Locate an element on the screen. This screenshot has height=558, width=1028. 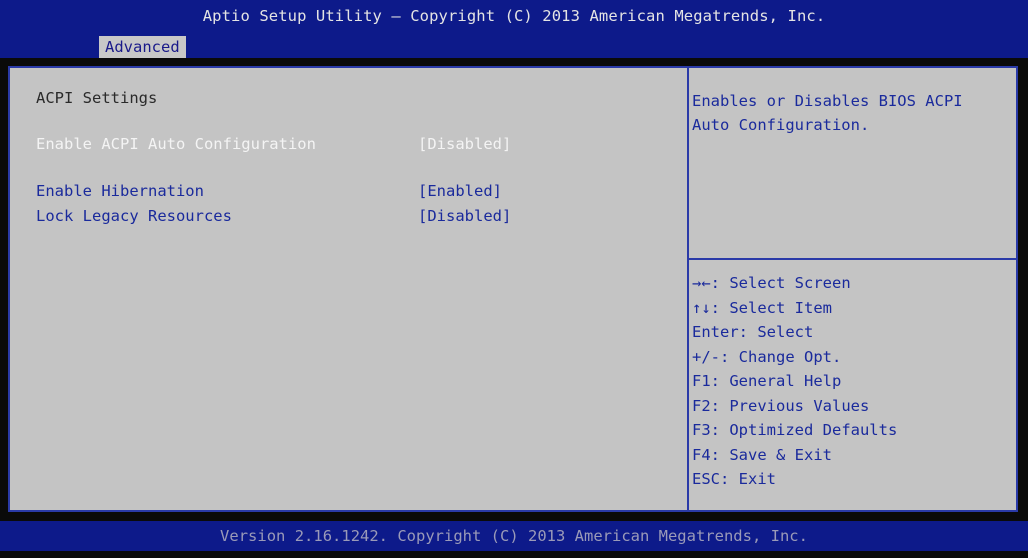
panel-divider-horizontal is located at coordinates (852, 259).